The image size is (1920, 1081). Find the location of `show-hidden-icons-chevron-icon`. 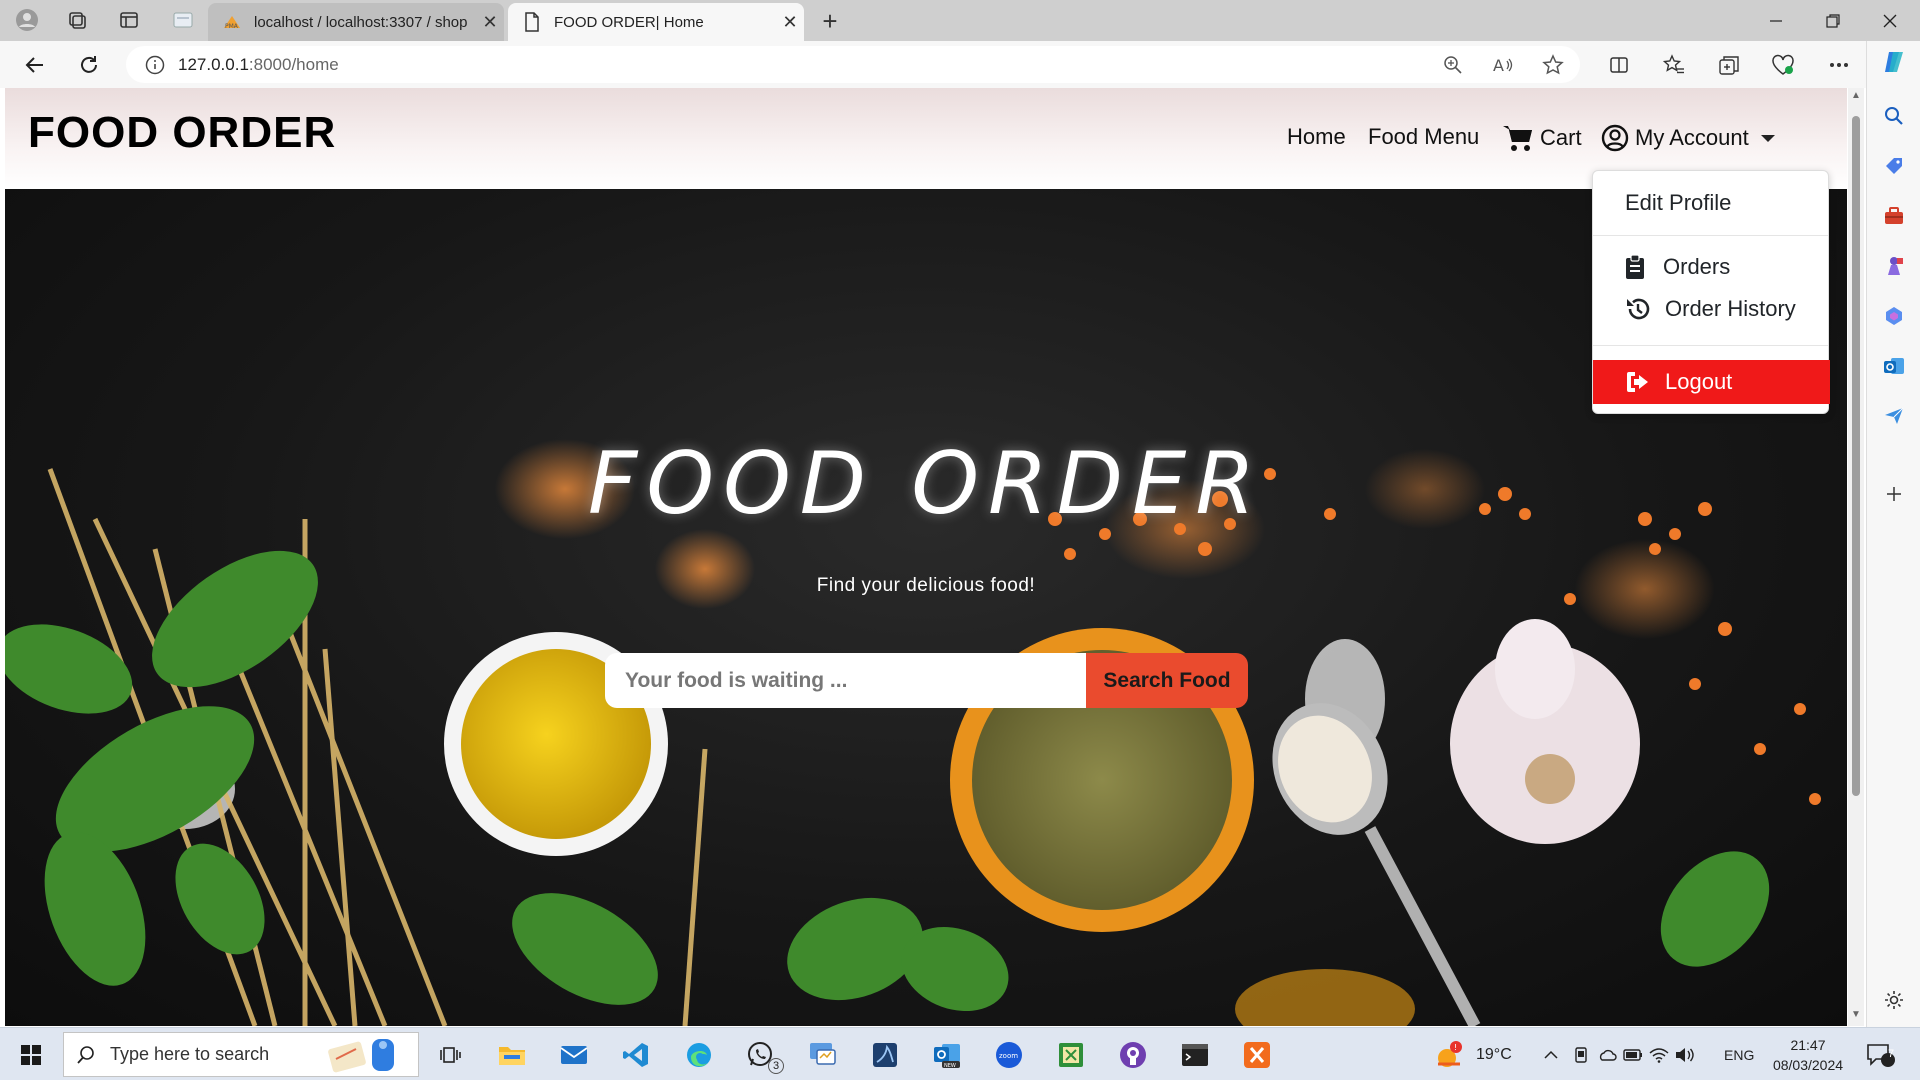

show-hidden-icons-chevron-icon is located at coordinates (1551, 1055).